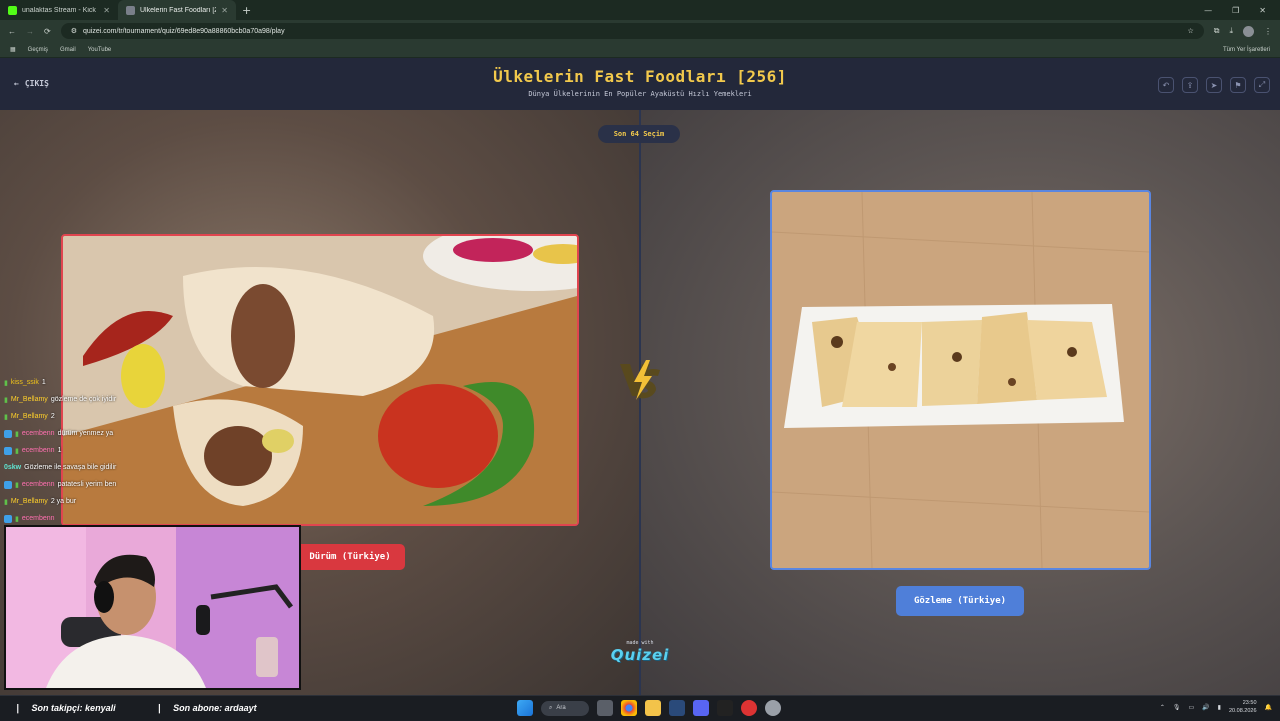  Describe the element at coordinates (1190, 31) in the screenshot. I see `bookmark-star-icon: ☆` at that location.